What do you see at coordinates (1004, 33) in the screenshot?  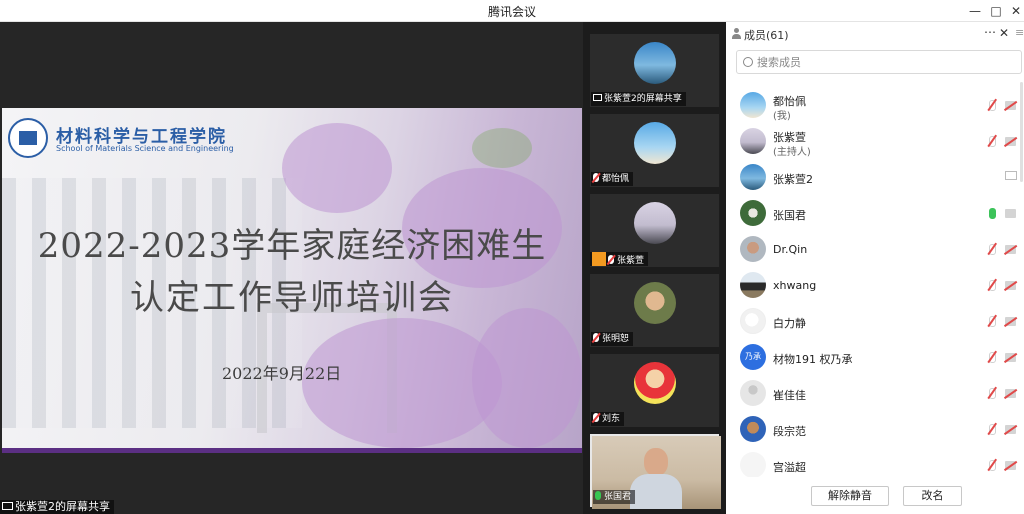 I see `close-panel-icon: ✕` at bounding box center [1004, 33].